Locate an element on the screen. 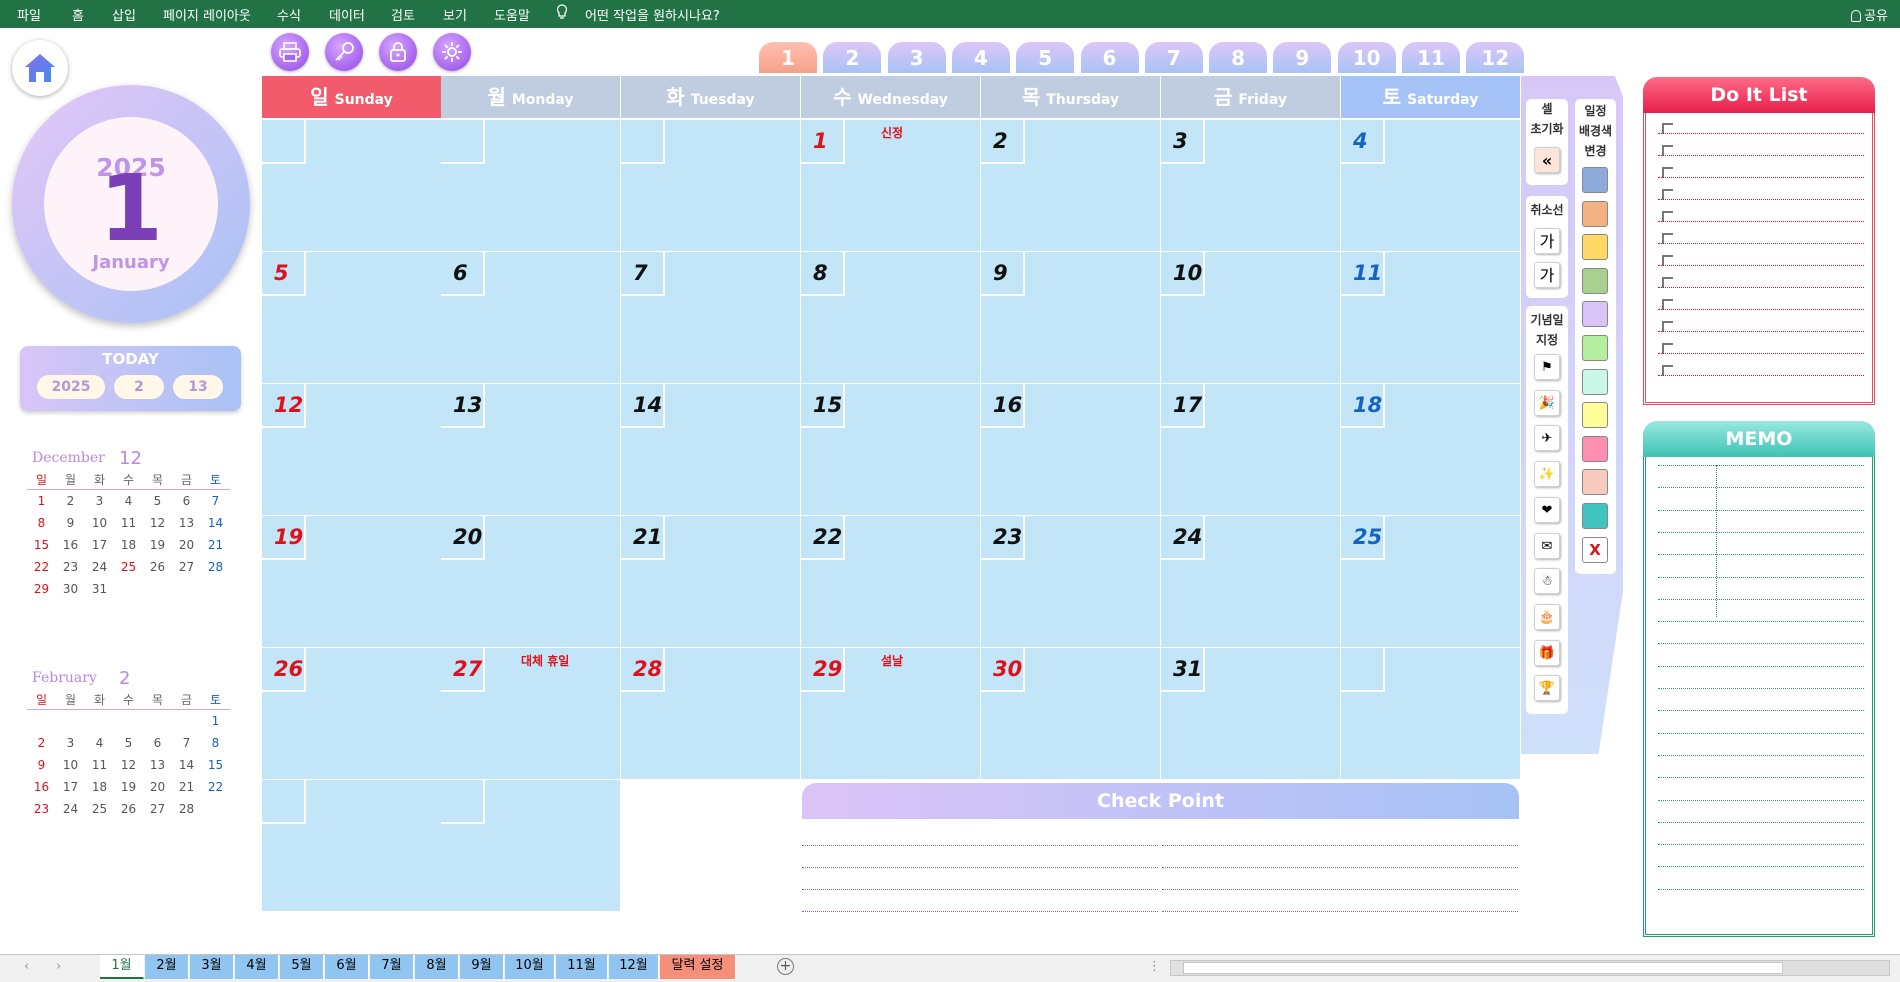 This screenshot has width=1900, height=982. sheet-tab: 5월 is located at coordinates (302, 967).